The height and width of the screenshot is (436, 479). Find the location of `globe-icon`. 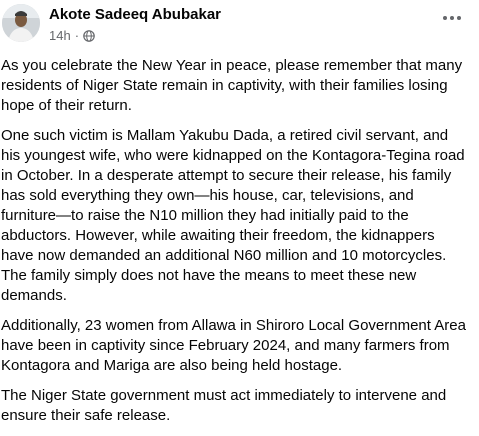

globe-icon is located at coordinates (89, 35).